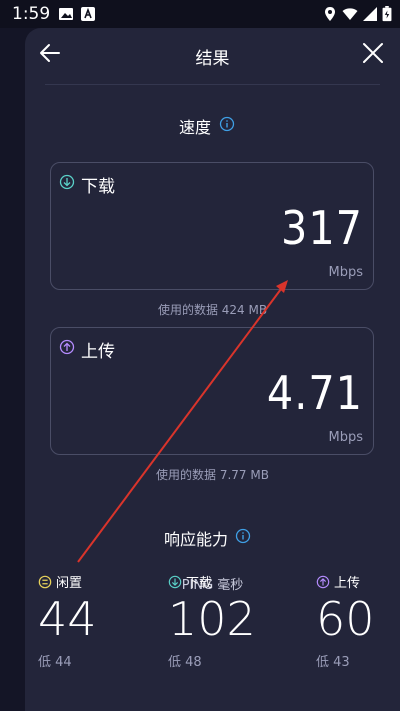 This screenshot has width=400, height=711. Describe the element at coordinates (243, 536) in the screenshot. I see `responsiveness-info-icon` at that location.